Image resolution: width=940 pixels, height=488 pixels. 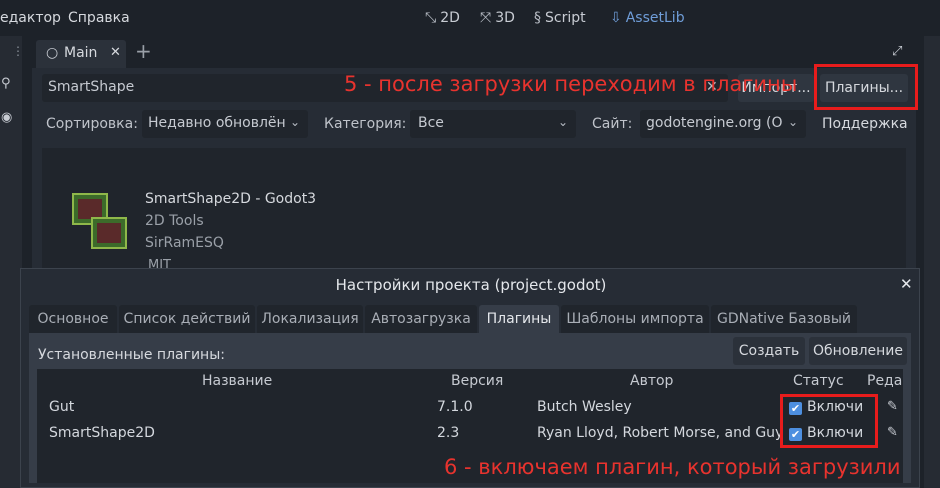 I want to click on asset-title: SmartShape2D - Godot3, so click(x=230, y=199).